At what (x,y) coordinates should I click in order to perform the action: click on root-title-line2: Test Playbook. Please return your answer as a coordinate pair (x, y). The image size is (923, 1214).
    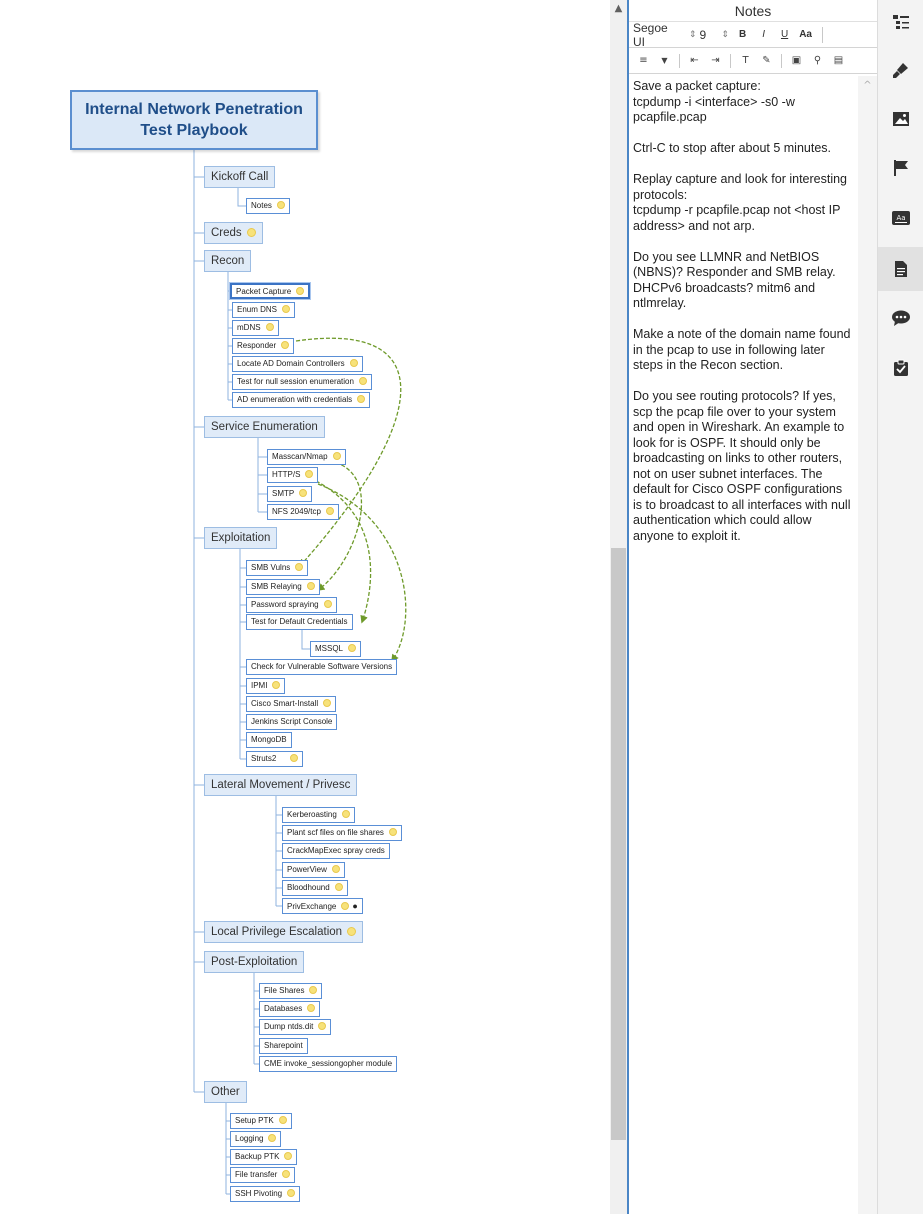
    Looking at the image, I should click on (194, 130).